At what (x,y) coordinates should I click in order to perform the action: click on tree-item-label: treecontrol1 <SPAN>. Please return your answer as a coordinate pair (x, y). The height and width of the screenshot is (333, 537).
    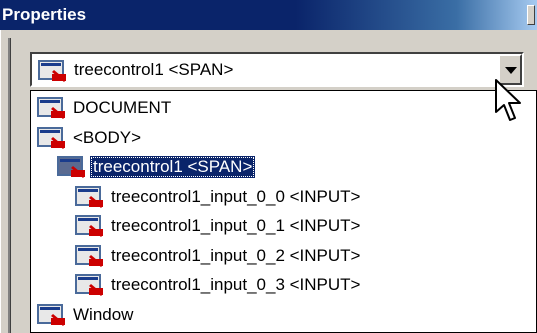
    Looking at the image, I should click on (173, 167).